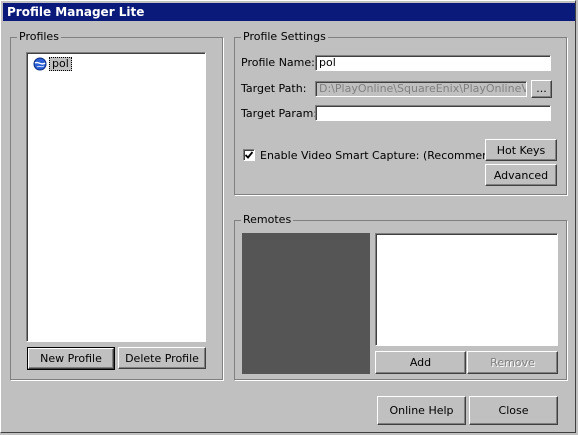 The height and width of the screenshot is (435, 578). I want to click on video-capture-checkbox, so click(249, 155).